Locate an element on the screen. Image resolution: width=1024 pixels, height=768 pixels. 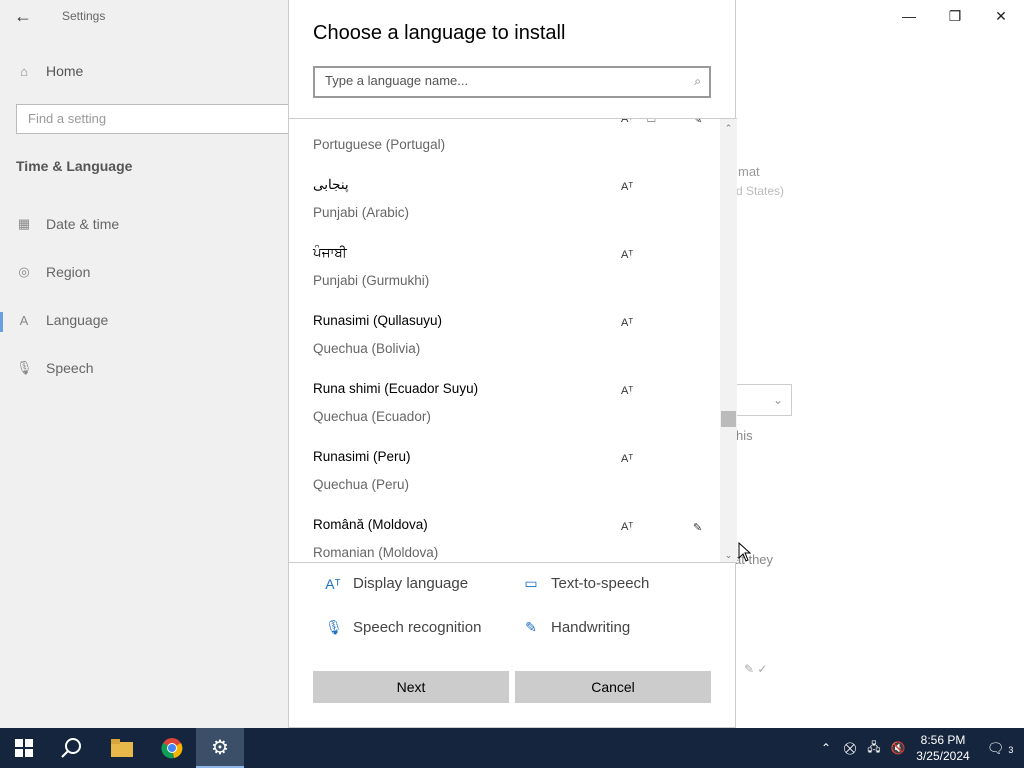
file-explorer-button is located at coordinates (122, 748).